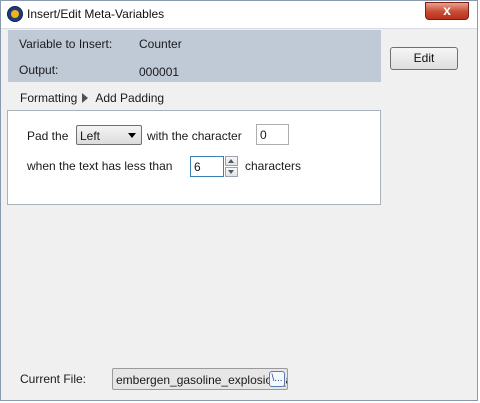 This screenshot has height=403, width=480. I want to click on pad-length-input: 6, so click(207, 166).